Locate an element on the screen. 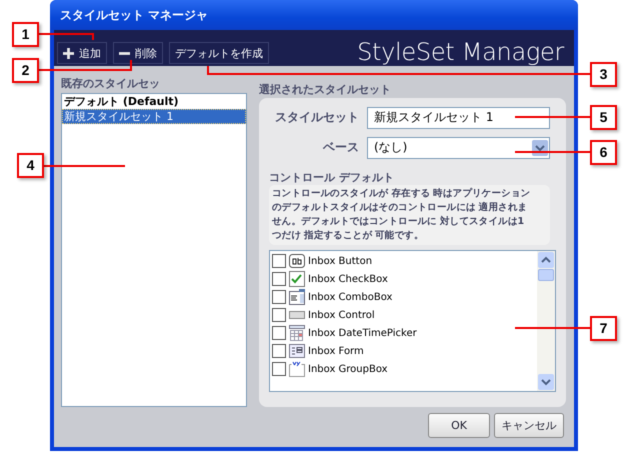 This screenshot has width=628, height=456. input-field: 新規スタイルセット 1 is located at coordinates (458, 117).